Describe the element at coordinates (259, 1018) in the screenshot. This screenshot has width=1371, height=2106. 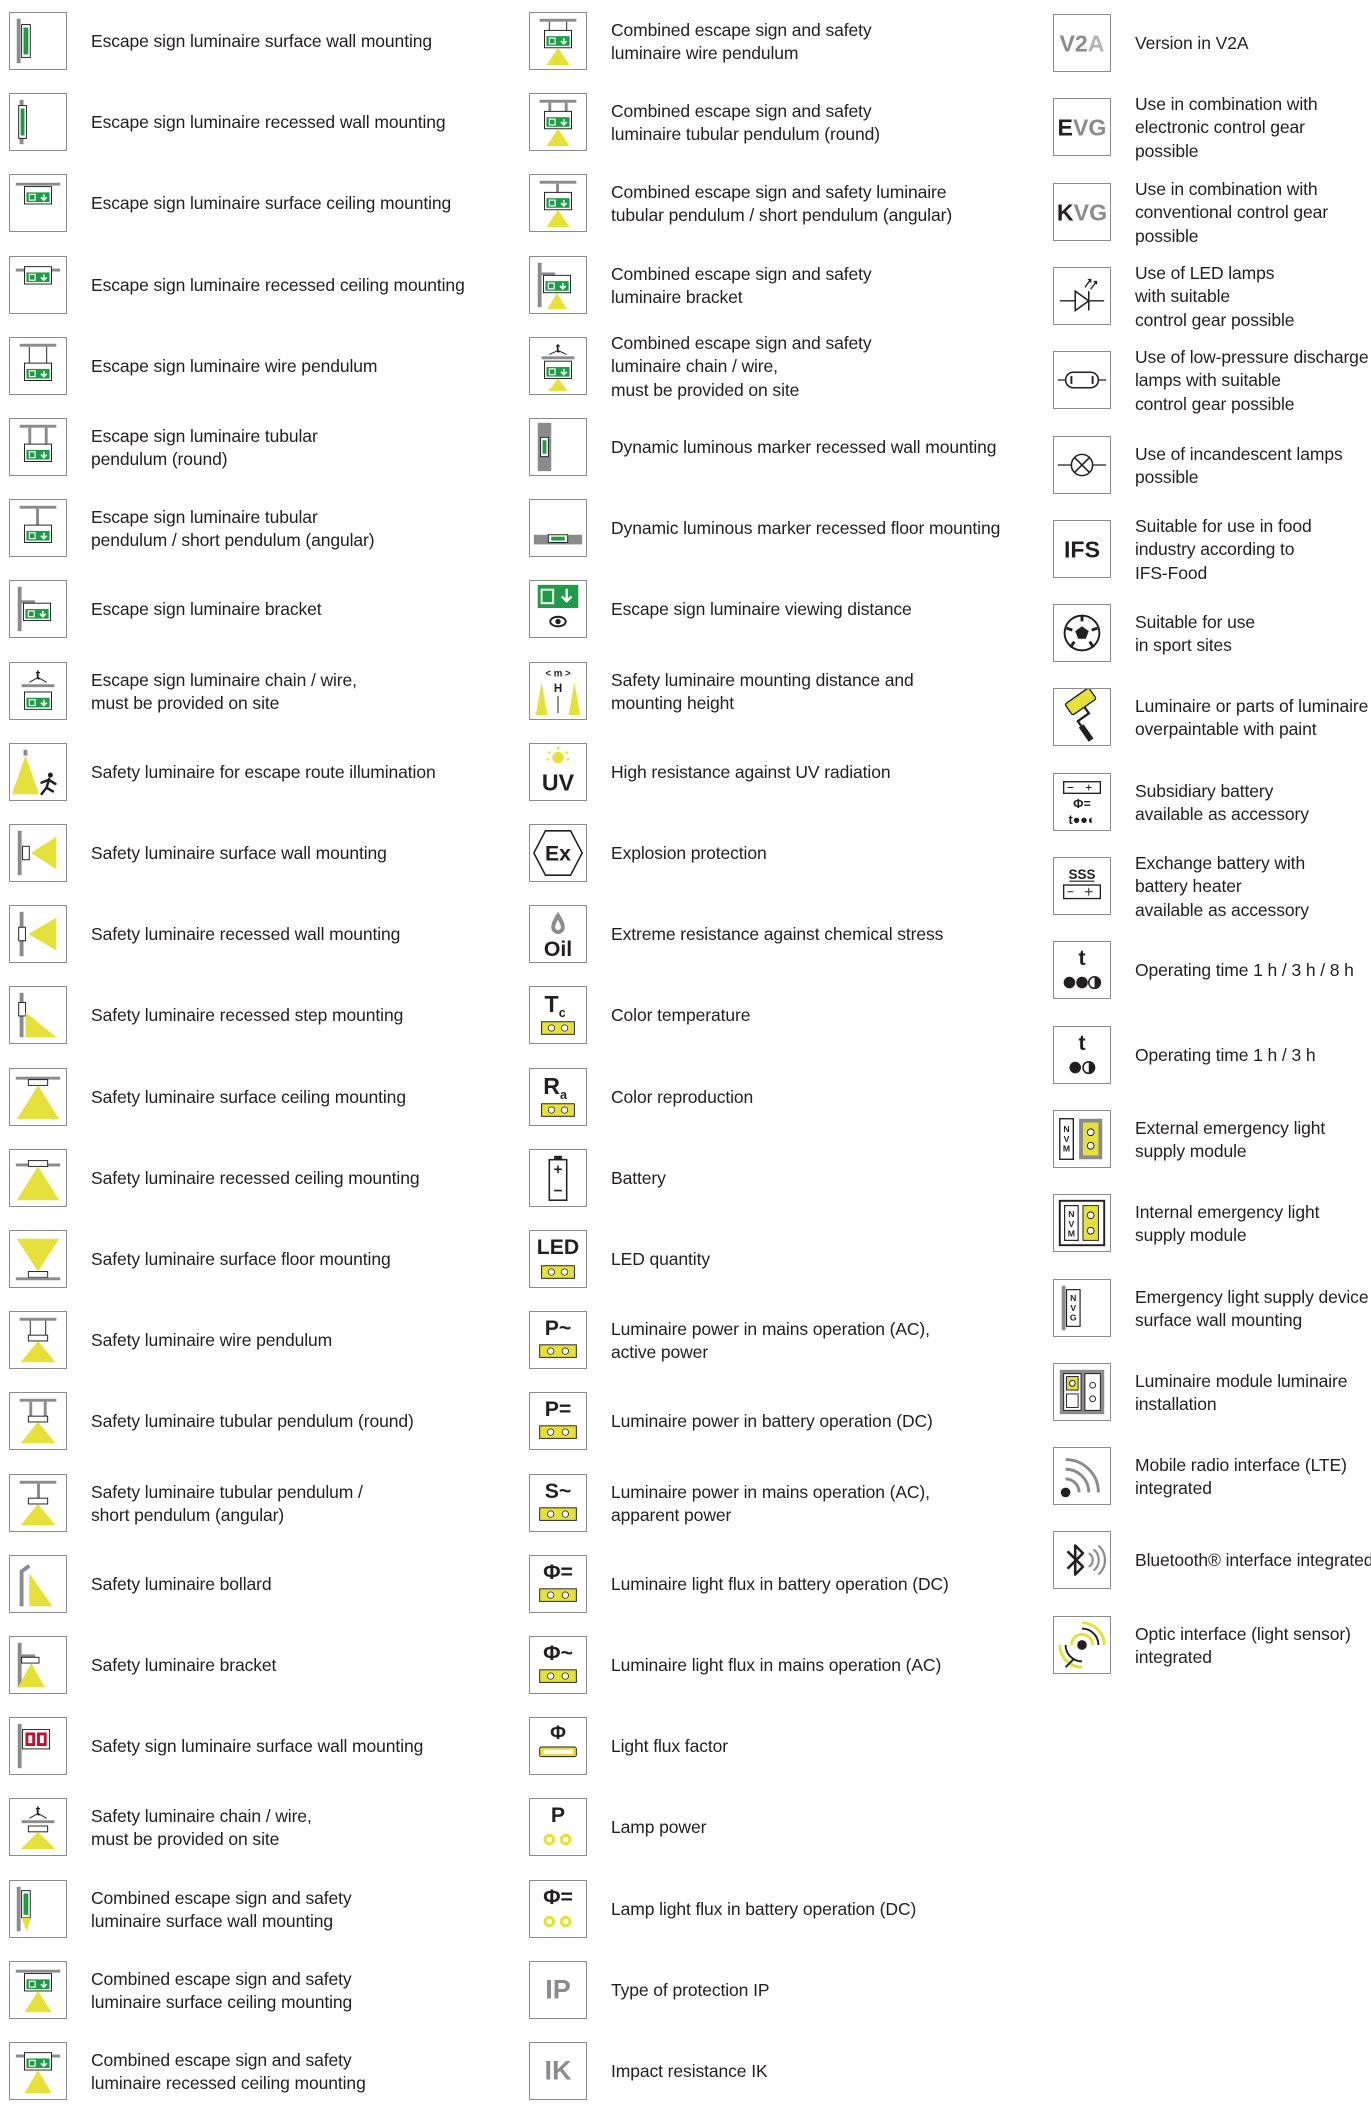
I see `legend-item: Safety luminaire recessed step mounting` at that location.